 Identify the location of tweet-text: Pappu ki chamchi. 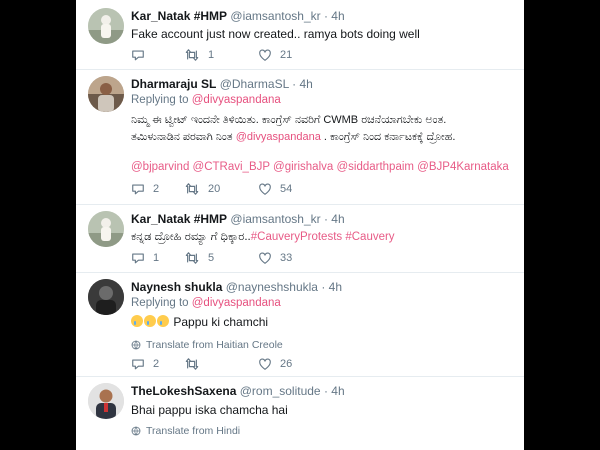
(323, 322).